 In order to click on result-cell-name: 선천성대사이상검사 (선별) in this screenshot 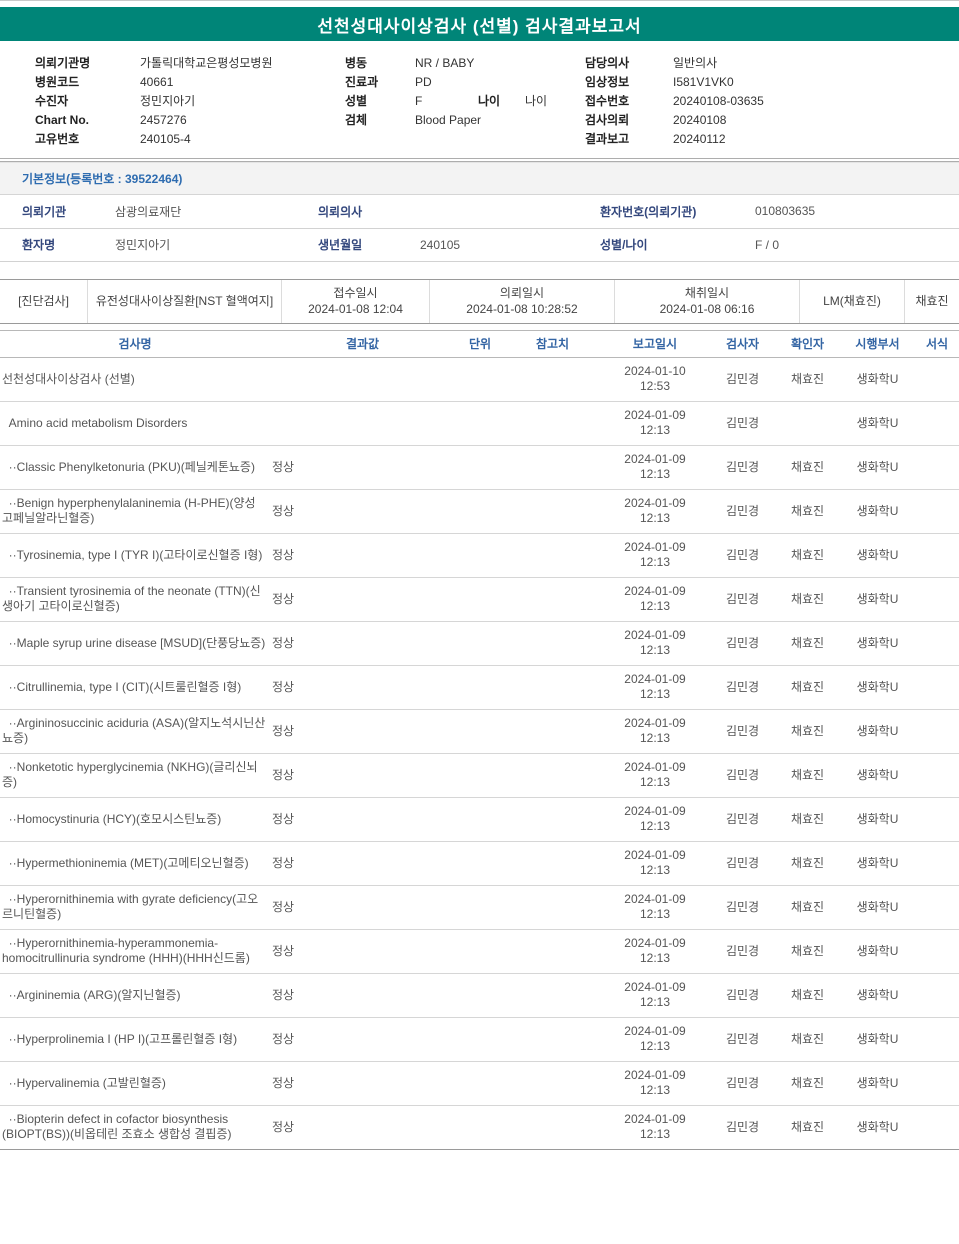, I will do `click(135, 379)`.